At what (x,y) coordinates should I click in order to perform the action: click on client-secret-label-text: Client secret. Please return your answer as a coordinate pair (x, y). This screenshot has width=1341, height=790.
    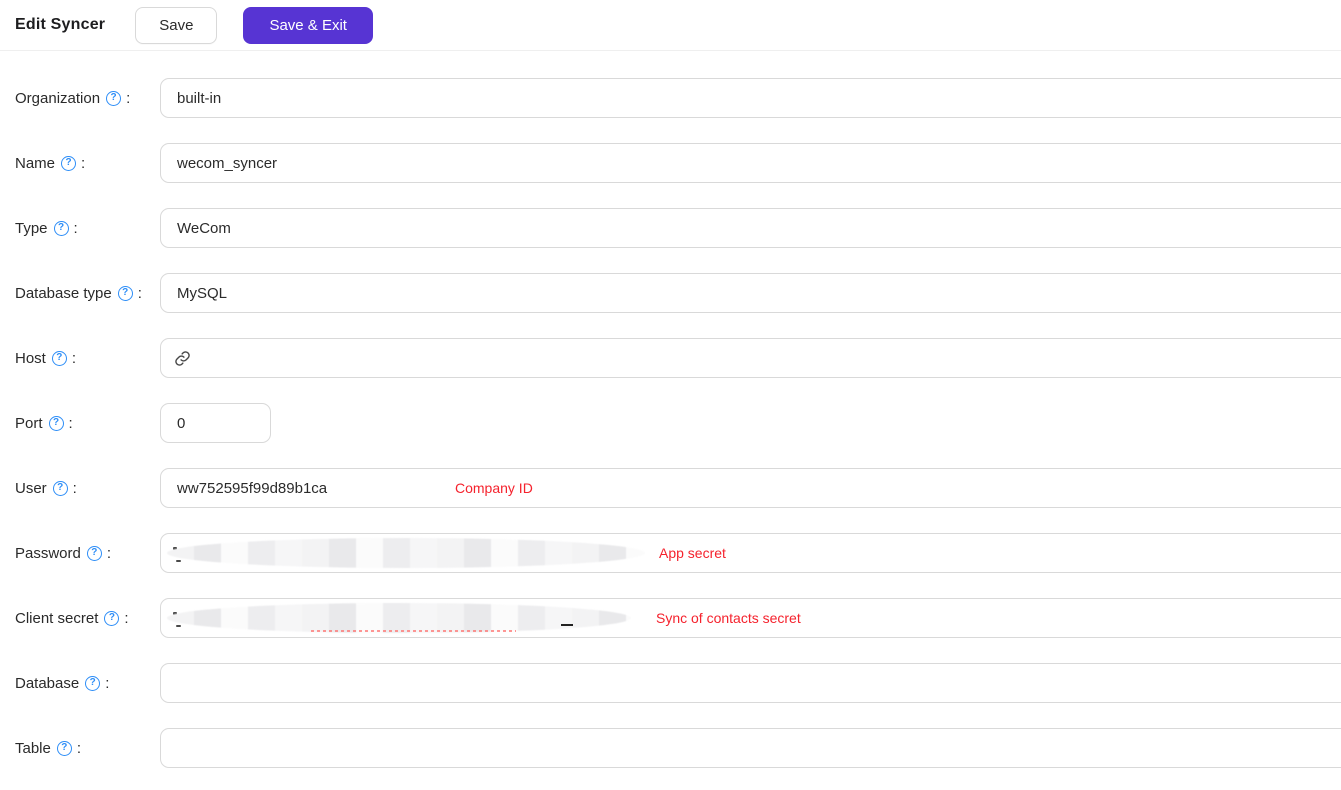
    Looking at the image, I should click on (57, 618).